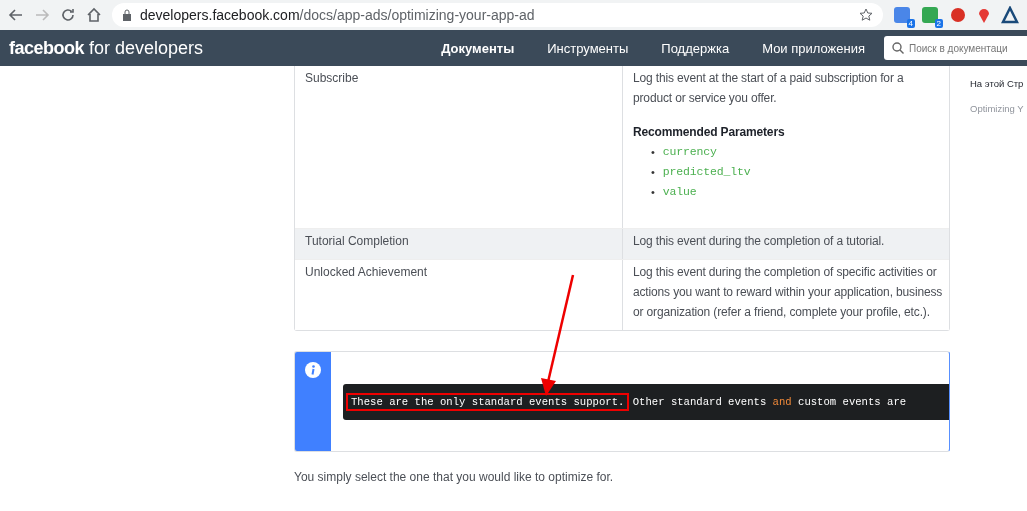 Image resolution: width=1027 pixels, height=511 pixels. I want to click on nav-link: Инструменты, so click(588, 48).